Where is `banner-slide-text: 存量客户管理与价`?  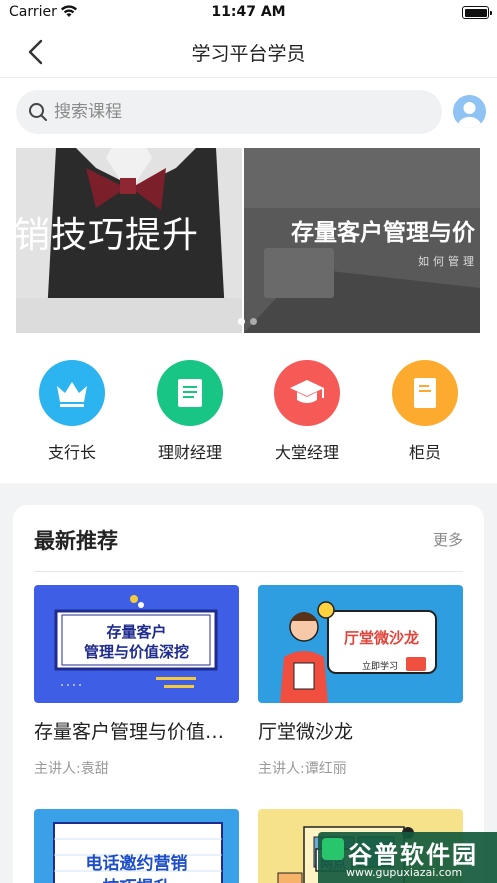
banner-slide-text: 存量客户管理与价 is located at coordinates (383, 233).